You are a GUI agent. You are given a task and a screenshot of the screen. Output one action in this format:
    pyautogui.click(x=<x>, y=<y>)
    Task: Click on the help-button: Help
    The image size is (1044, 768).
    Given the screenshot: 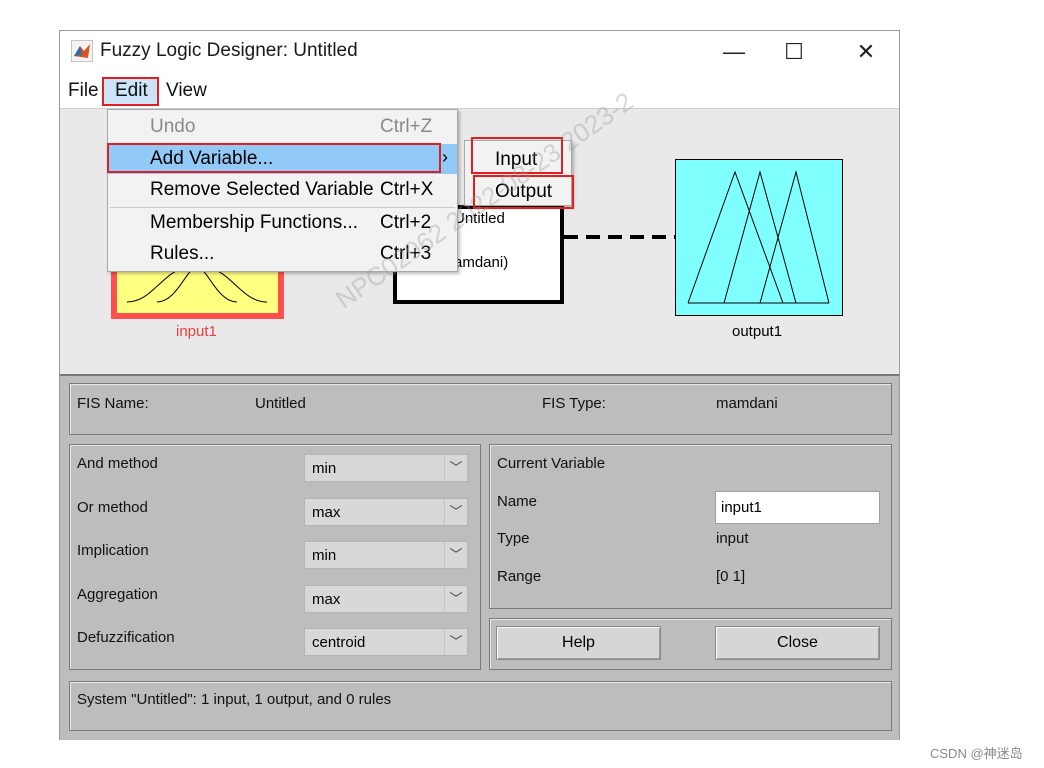 What is the action you would take?
    pyautogui.click(x=578, y=643)
    